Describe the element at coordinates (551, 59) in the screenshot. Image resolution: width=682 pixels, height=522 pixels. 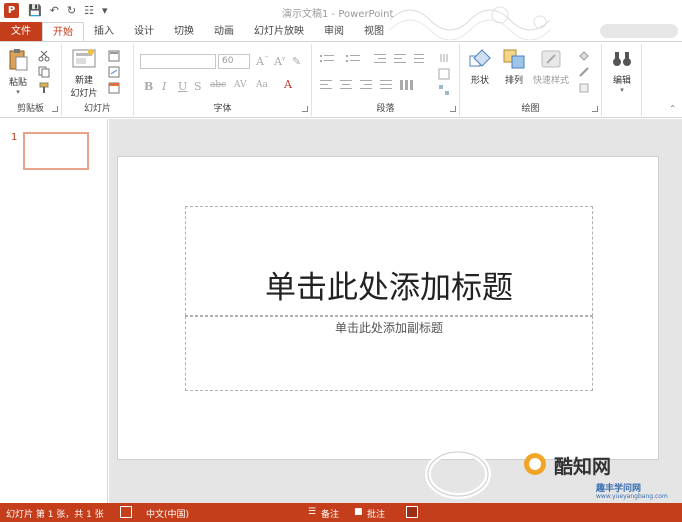
I see `quick-styles-icon` at that location.